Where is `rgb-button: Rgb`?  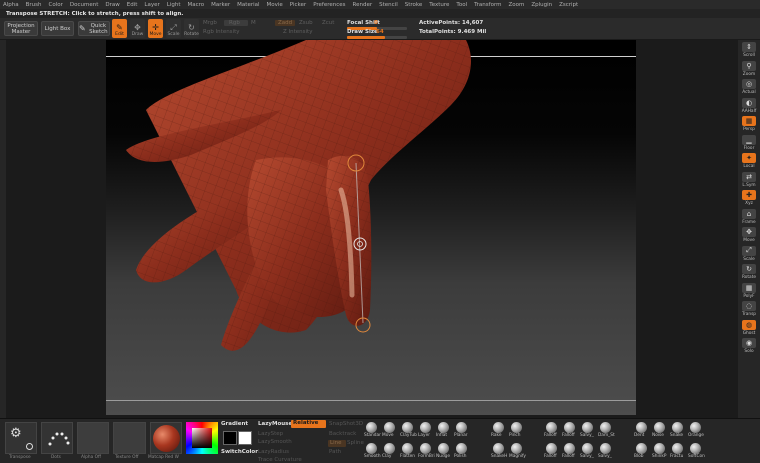
rgb-button: Rgb is located at coordinates (236, 23).